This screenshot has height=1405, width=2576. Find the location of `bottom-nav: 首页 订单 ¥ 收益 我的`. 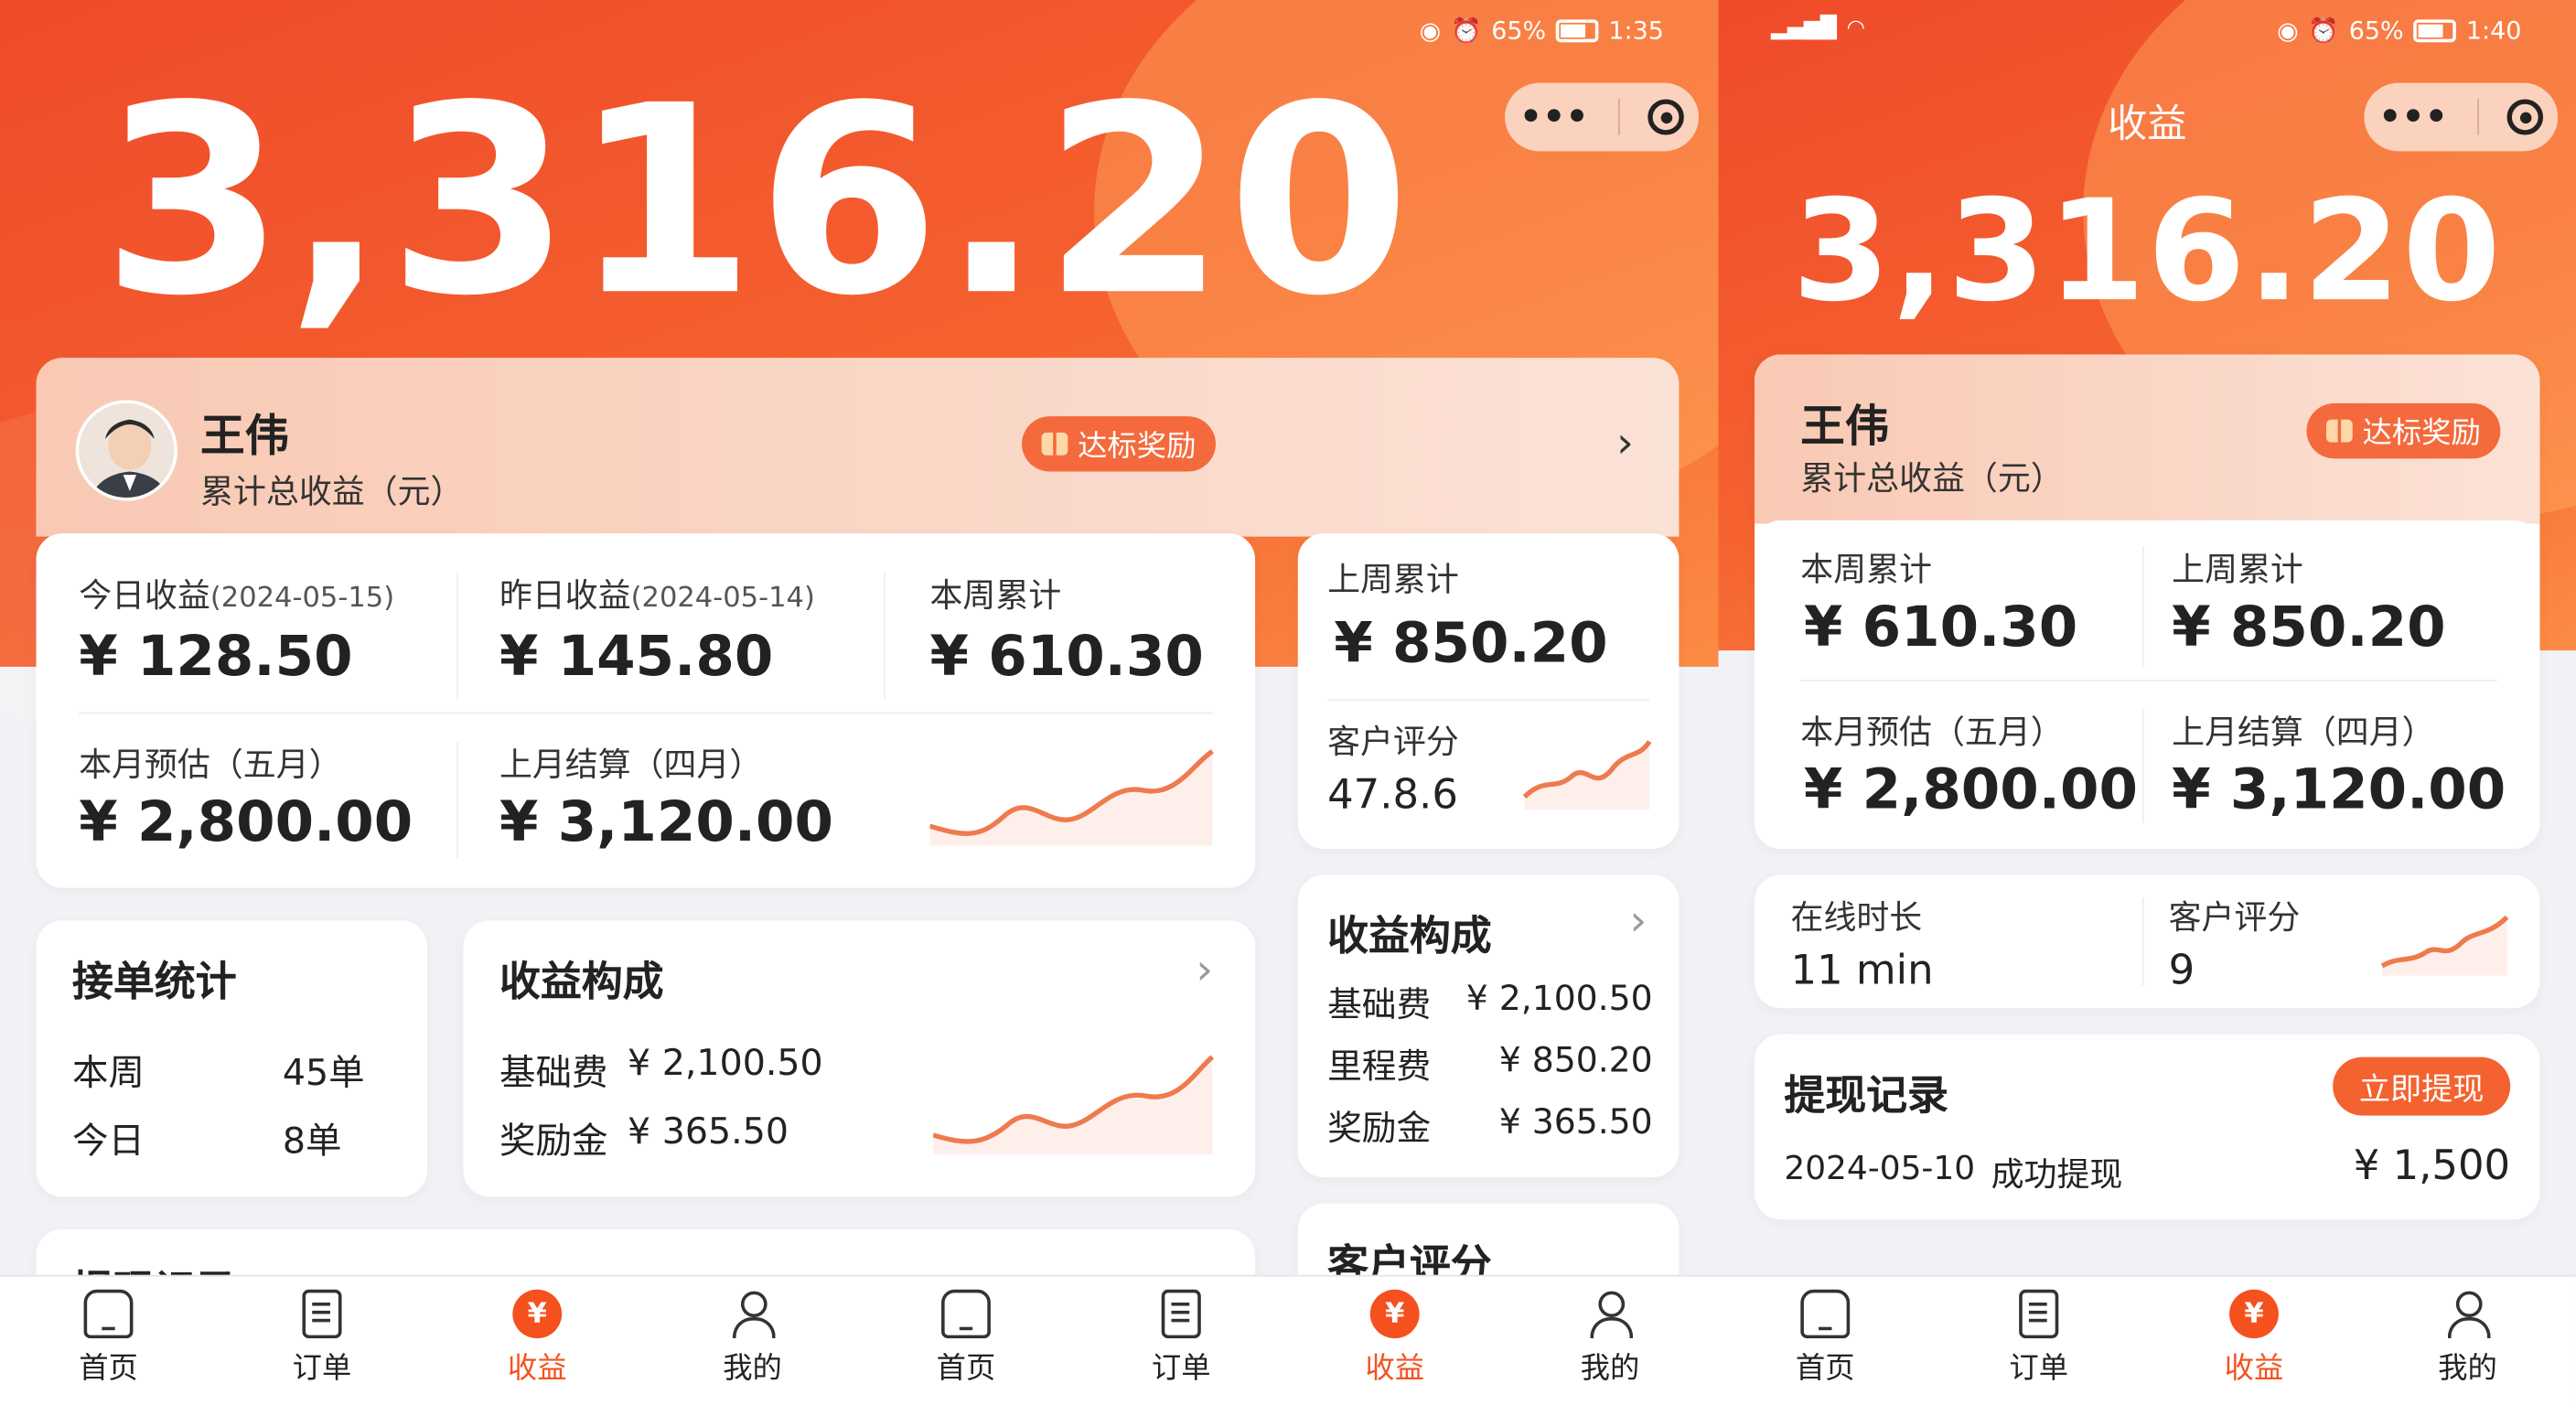

bottom-nav: 首页 订单 ¥ 收益 我的 is located at coordinates (2147, 1339).